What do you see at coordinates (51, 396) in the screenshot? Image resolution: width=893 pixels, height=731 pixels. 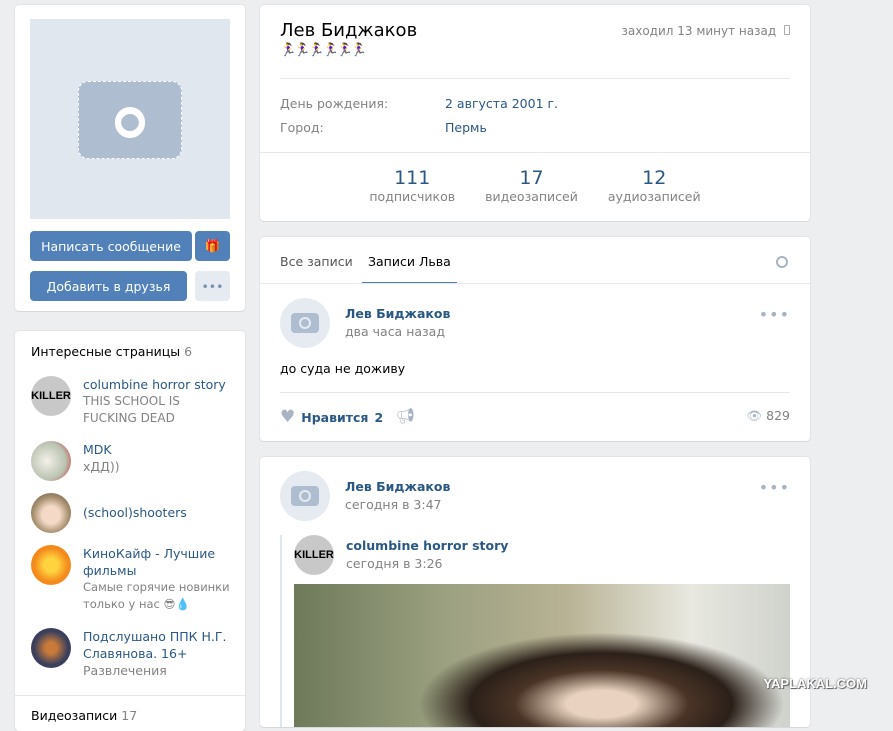 I see `page-avatar: KILLER` at bounding box center [51, 396].